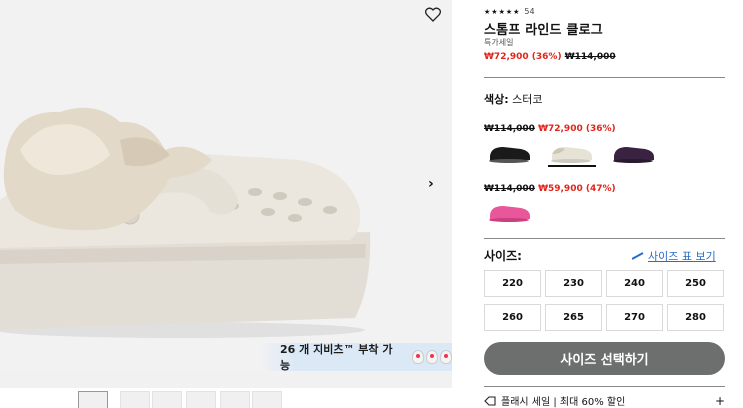 This screenshot has width=743, height=408. What do you see at coordinates (431, 184) in the screenshot?
I see `chevron-right-icon: ›` at bounding box center [431, 184].